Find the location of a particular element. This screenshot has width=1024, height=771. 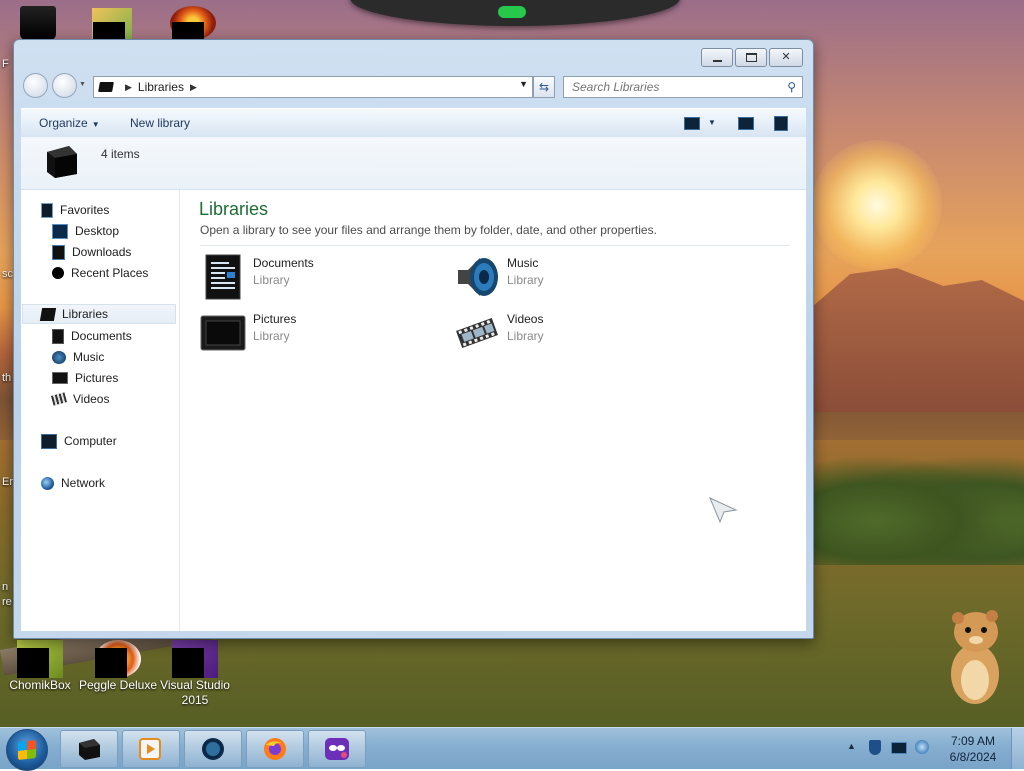

nav-label: Music is located at coordinates (89, 357).